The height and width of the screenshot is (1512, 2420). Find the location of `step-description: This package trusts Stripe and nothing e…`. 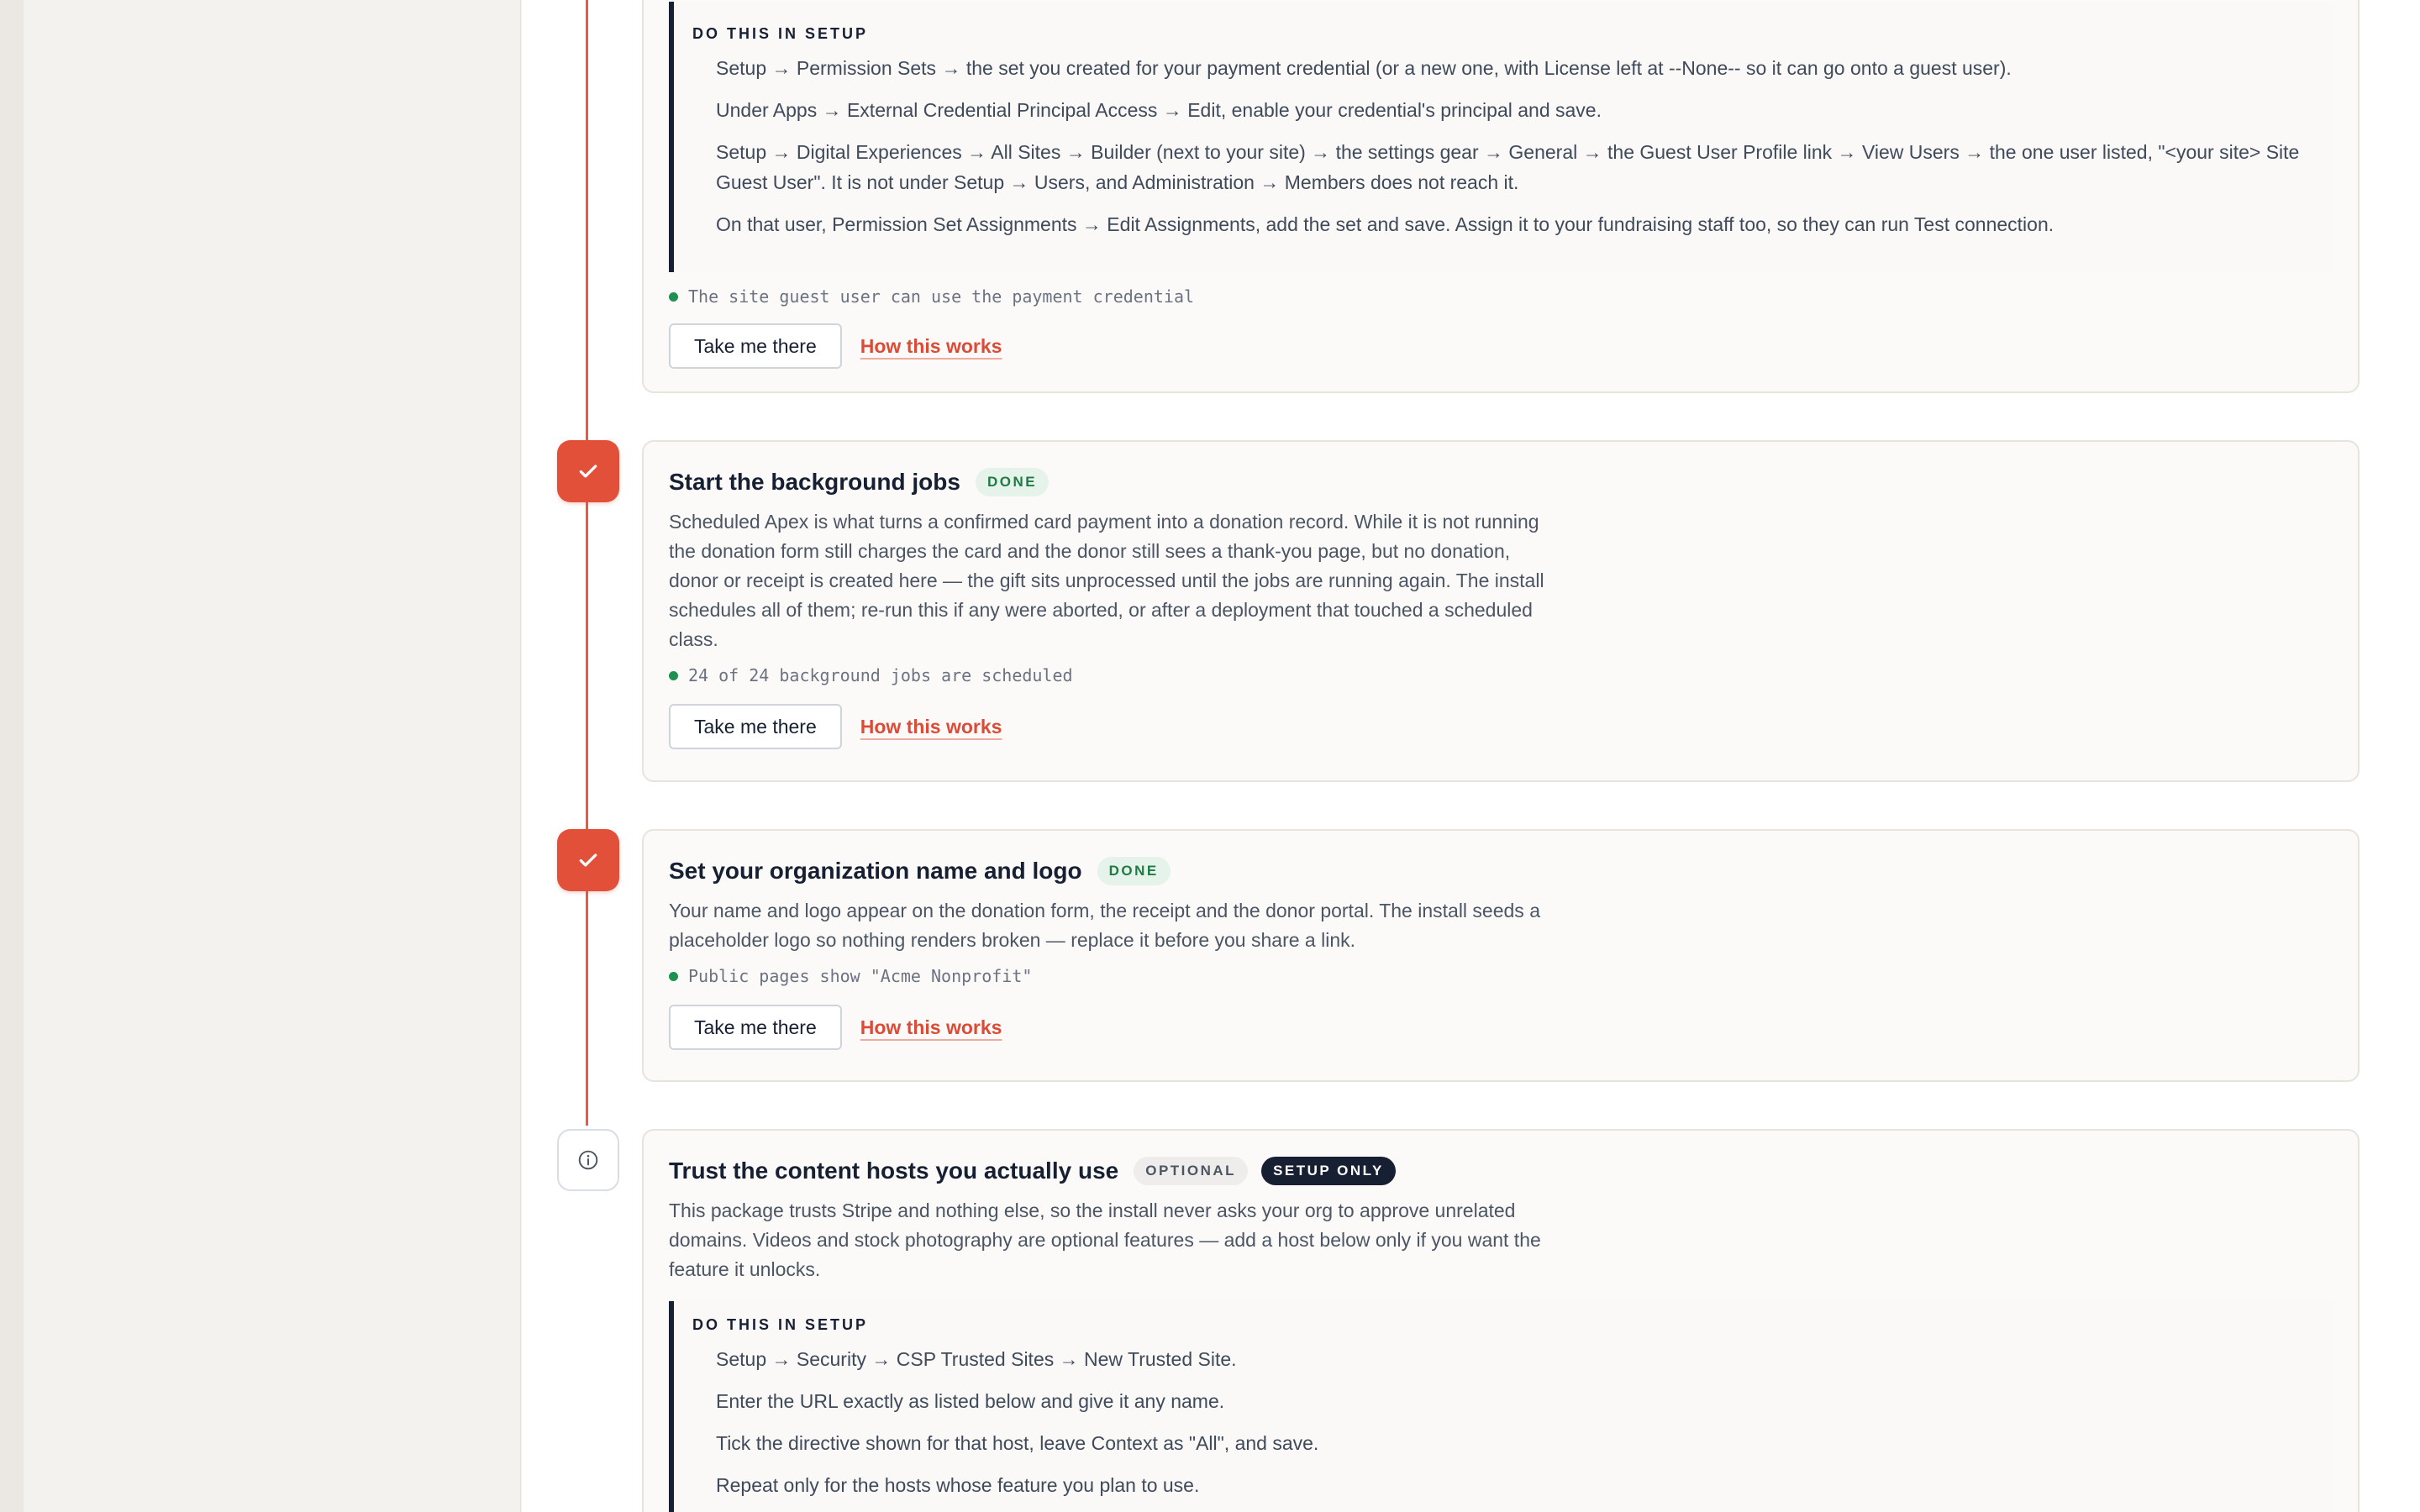

step-description: This package trusts Stripe and nothing e… is located at coordinates (1105, 1240).